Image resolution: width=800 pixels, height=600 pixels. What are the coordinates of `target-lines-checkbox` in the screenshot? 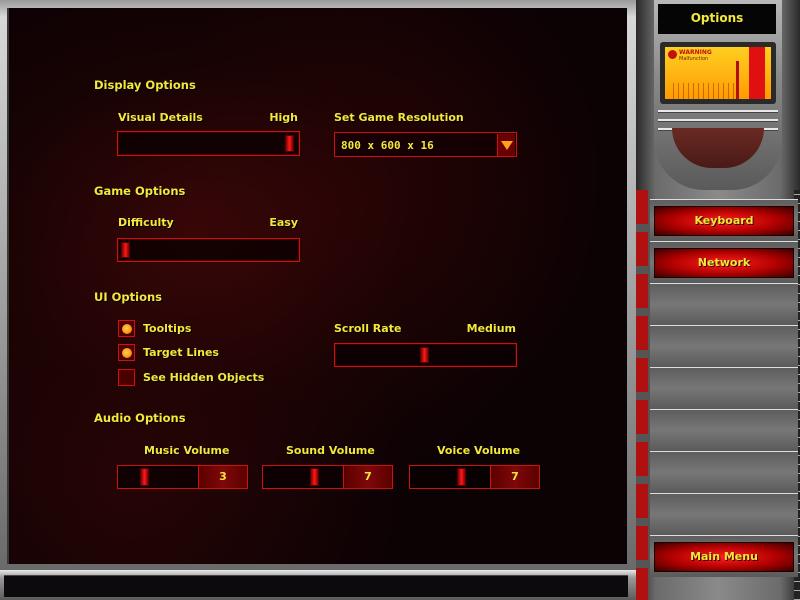 It's located at (126, 352).